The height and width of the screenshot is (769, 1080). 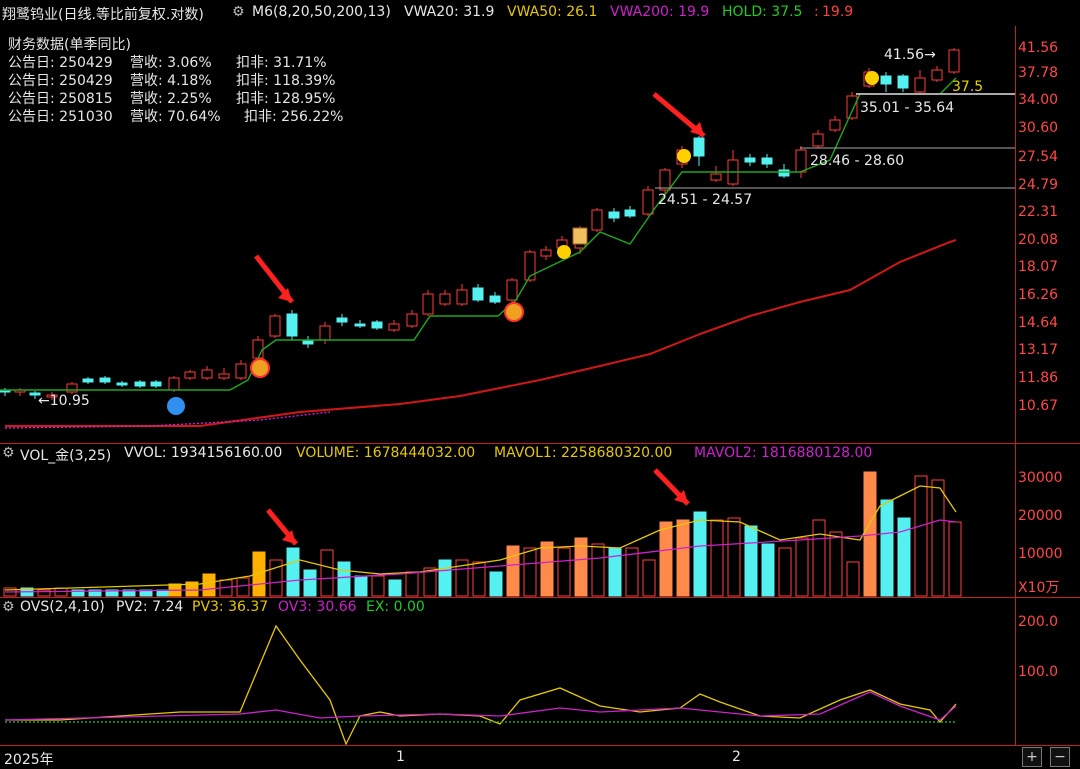 What do you see at coordinates (386, 453) in the screenshot?
I see `volume-value: VOLUME: 1678444032.00` at bounding box center [386, 453].